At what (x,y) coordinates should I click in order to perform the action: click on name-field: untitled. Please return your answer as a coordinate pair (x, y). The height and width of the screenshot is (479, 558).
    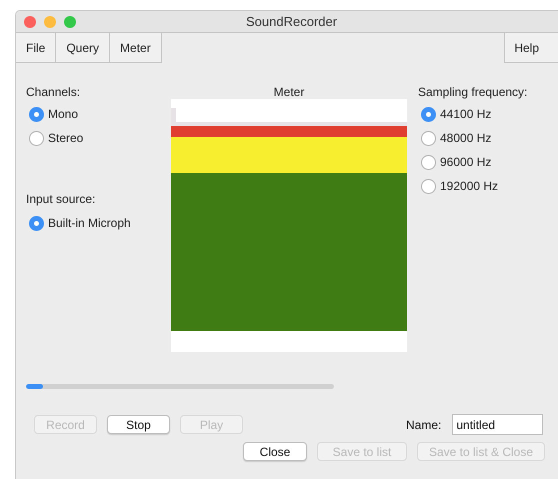
    Looking at the image, I should click on (498, 424).